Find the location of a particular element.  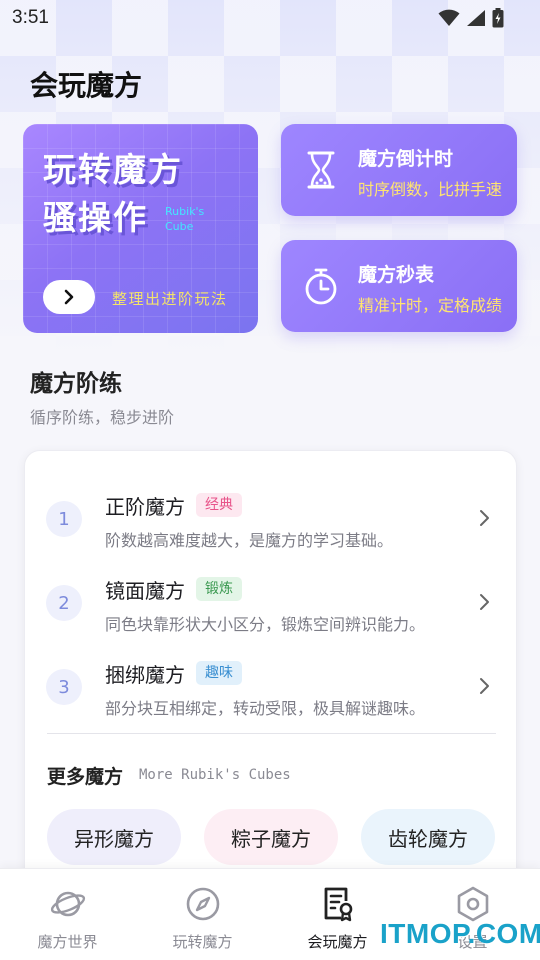

nav-label: 玩转魔方 is located at coordinates (202, 942).